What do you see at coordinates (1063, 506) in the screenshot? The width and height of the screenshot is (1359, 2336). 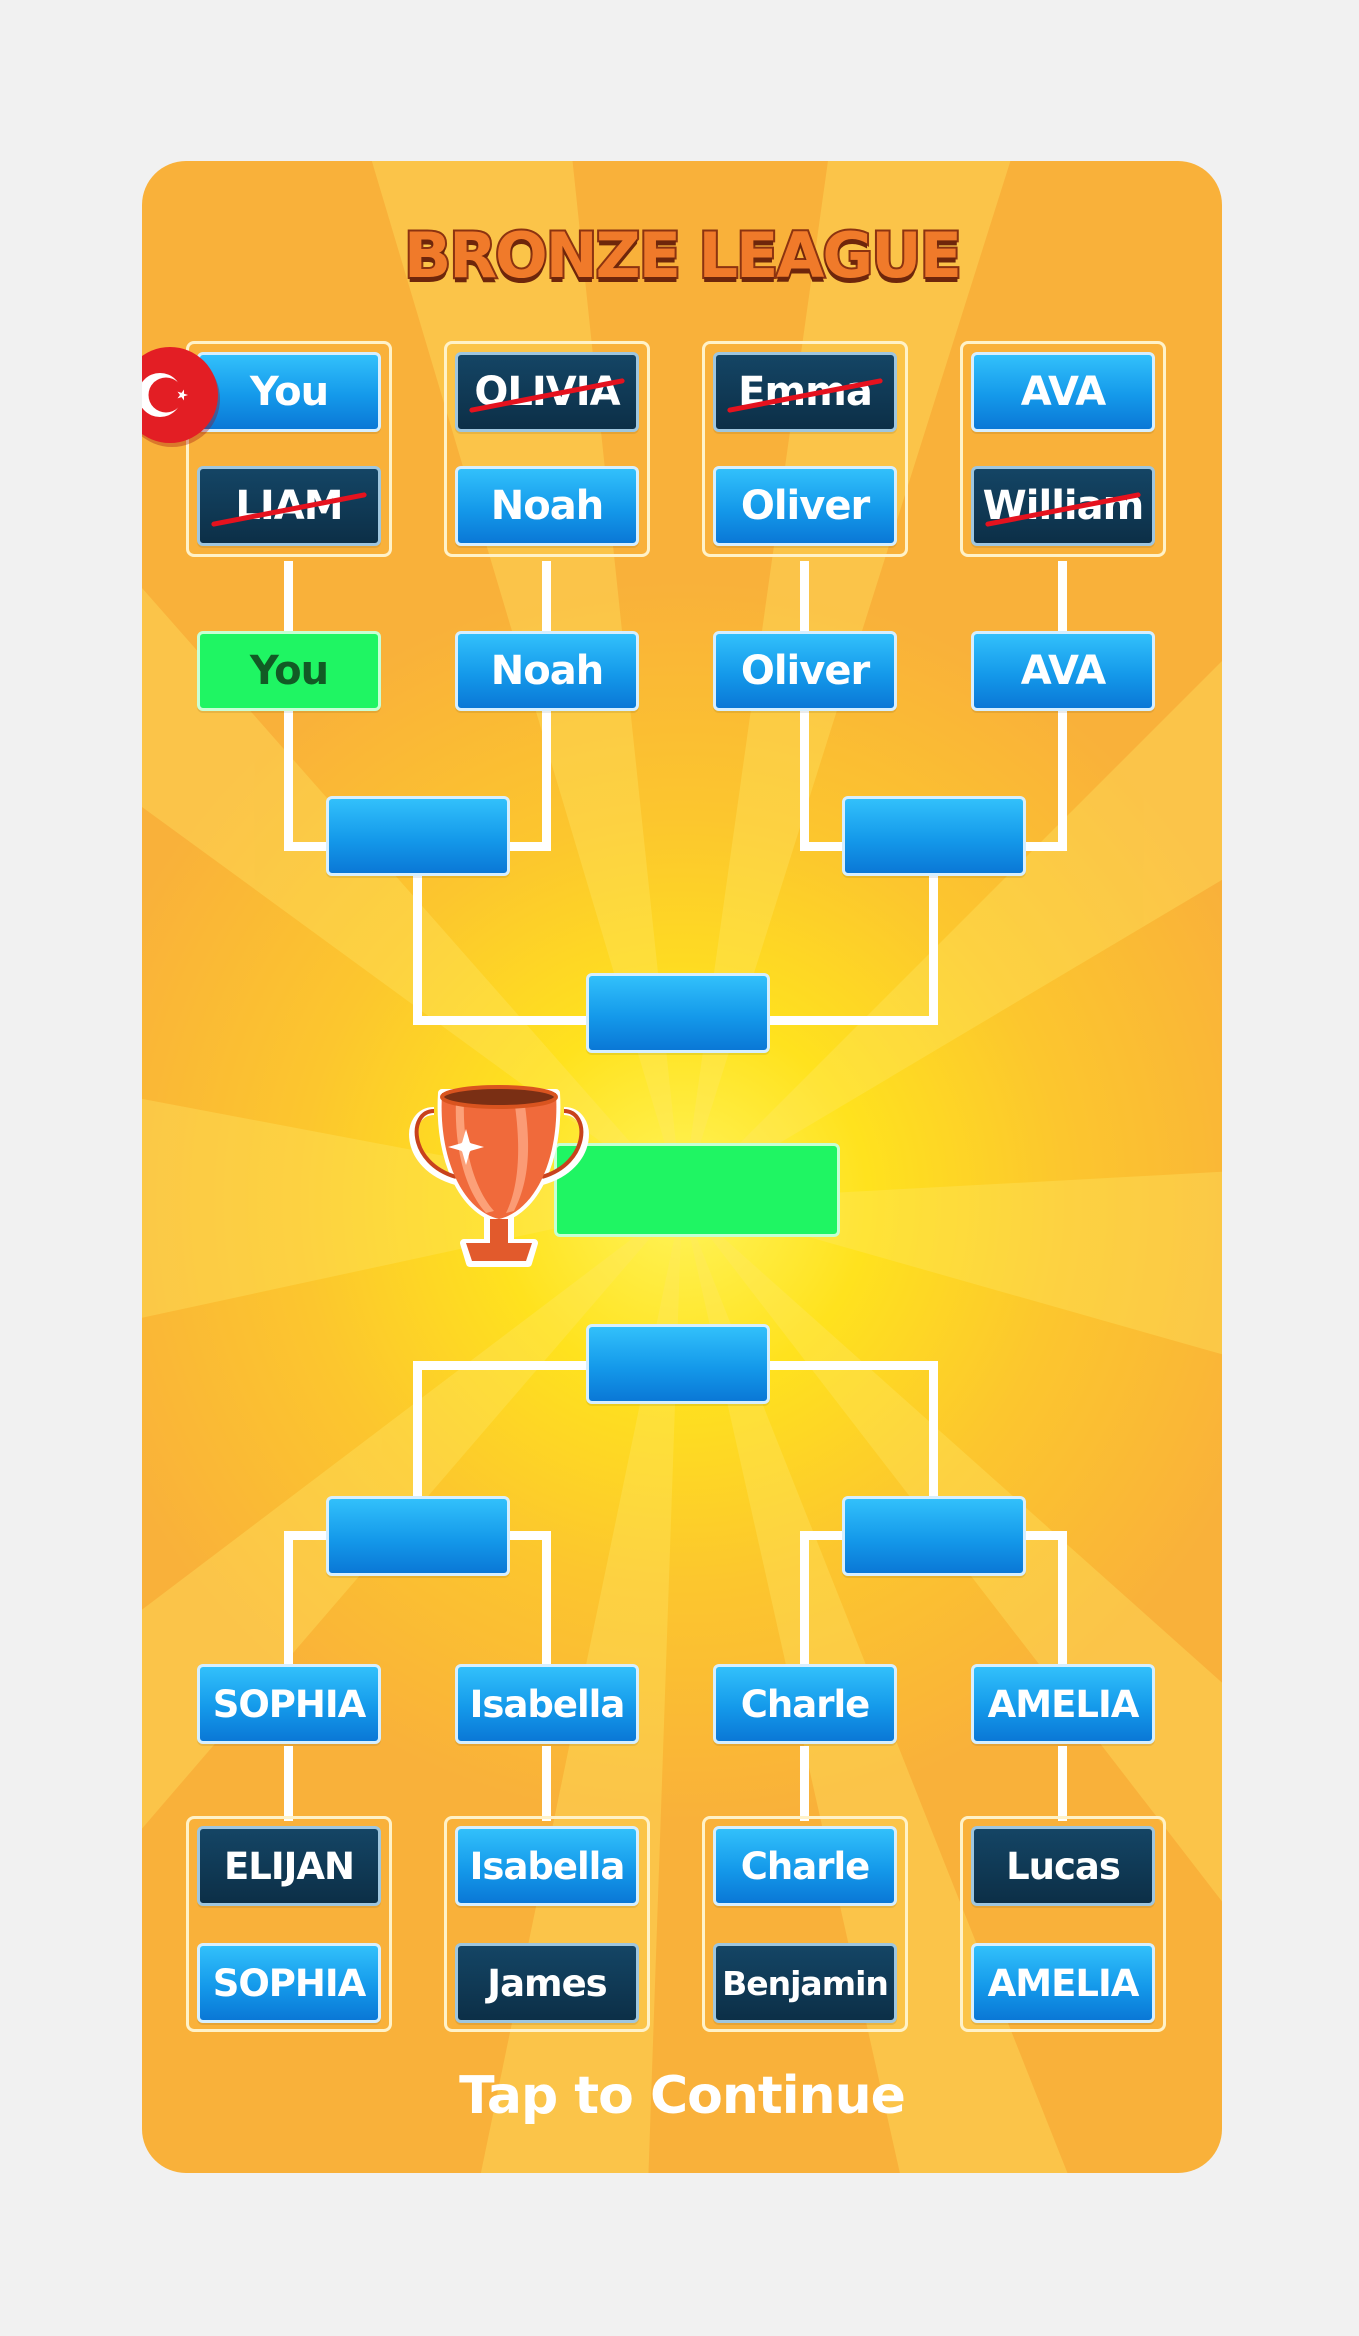 I see `player-slot-eliminated: William` at bounding box center [1063, 506].